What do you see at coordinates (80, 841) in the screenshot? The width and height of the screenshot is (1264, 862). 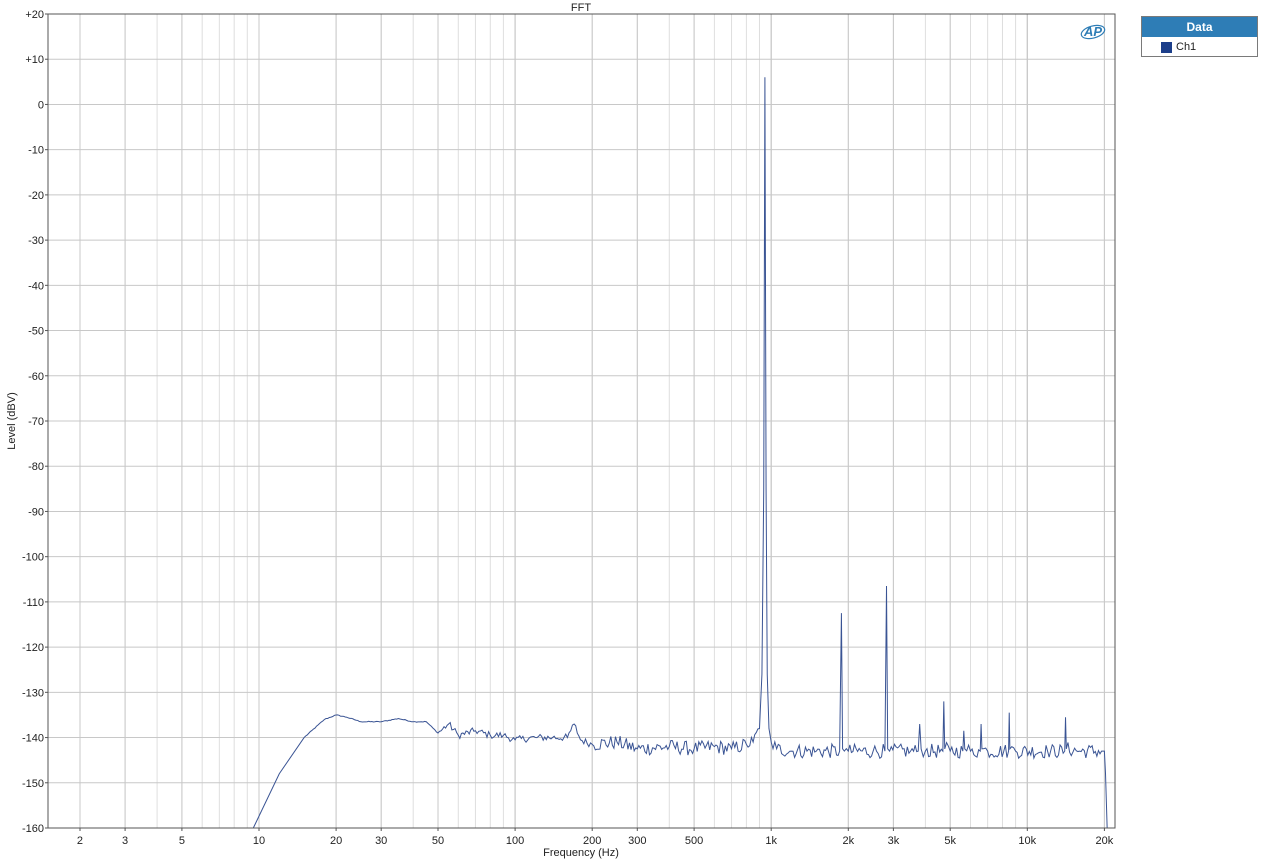 I see `x-tick-label: 2` at bounding box center [80, 841].